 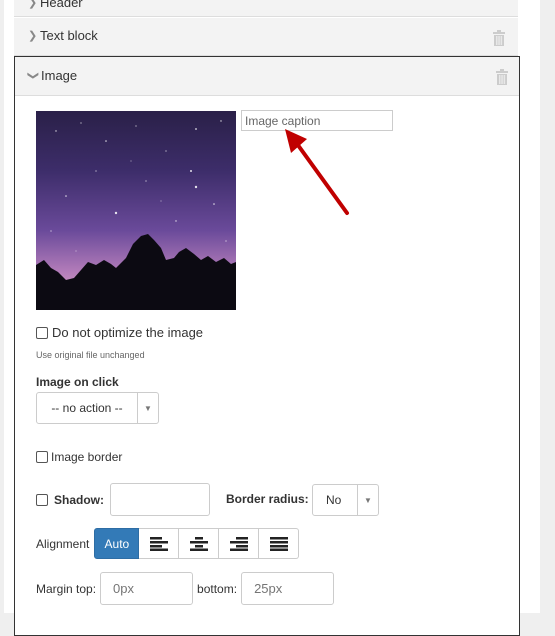 I want to click on margin-row: Margin top: bottom:, so click(x=185, y=588).